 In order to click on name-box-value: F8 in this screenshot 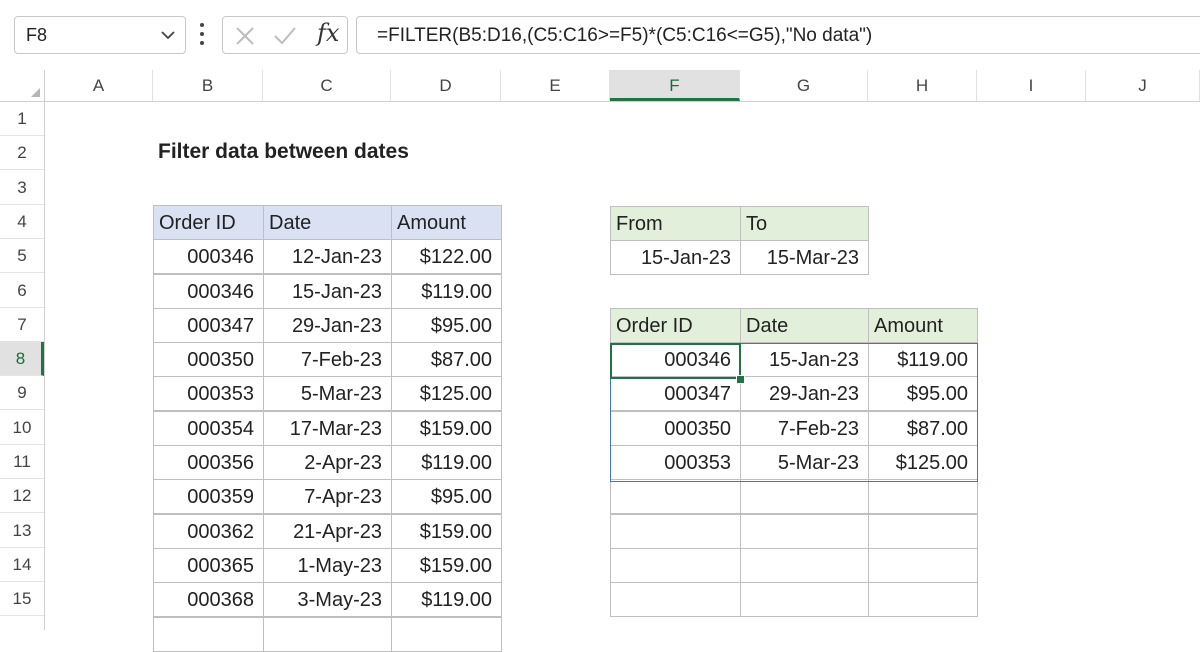, I will do `click(36, 35)`.